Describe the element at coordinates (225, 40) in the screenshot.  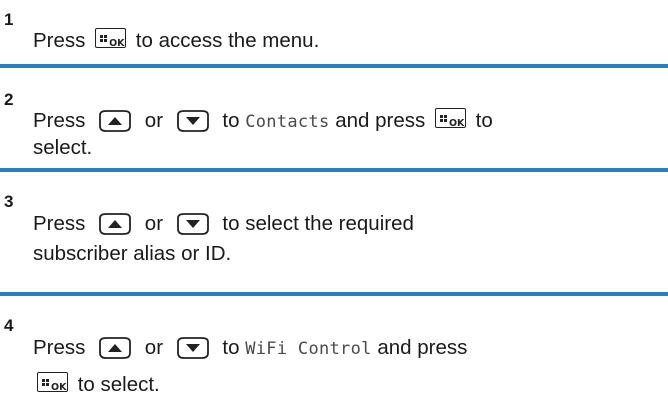
I see `instruction-text: to access the menu.` at that location.